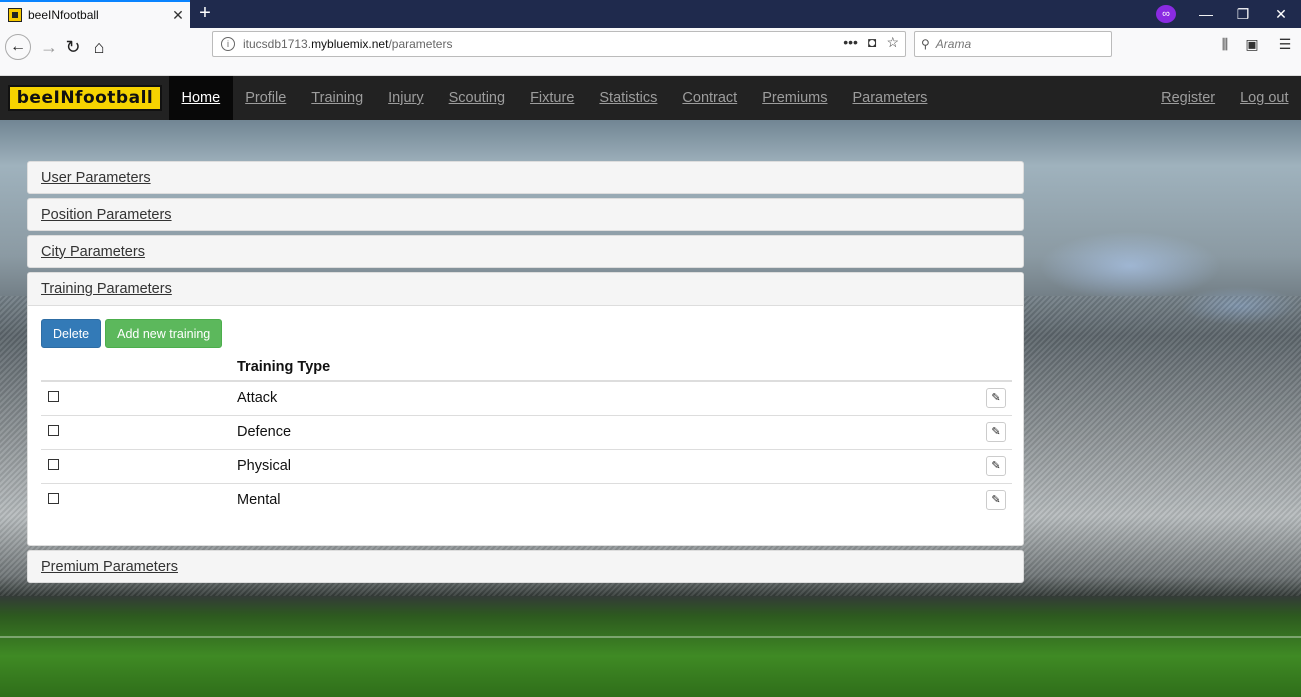  Describe the element at coordinates (892, 42) in the screenshot. I see `bookmark-star-icon: ☆` at that location.